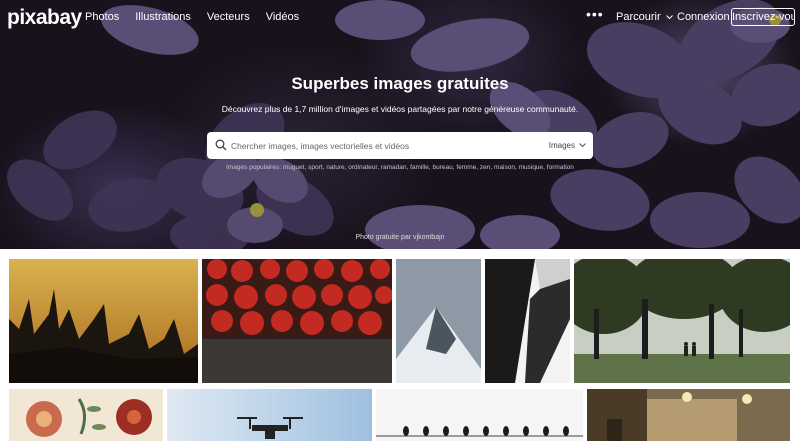 The width and height of the screenshot is (800, 441). I want to click on popular-tag: nature, so click(335, 167).